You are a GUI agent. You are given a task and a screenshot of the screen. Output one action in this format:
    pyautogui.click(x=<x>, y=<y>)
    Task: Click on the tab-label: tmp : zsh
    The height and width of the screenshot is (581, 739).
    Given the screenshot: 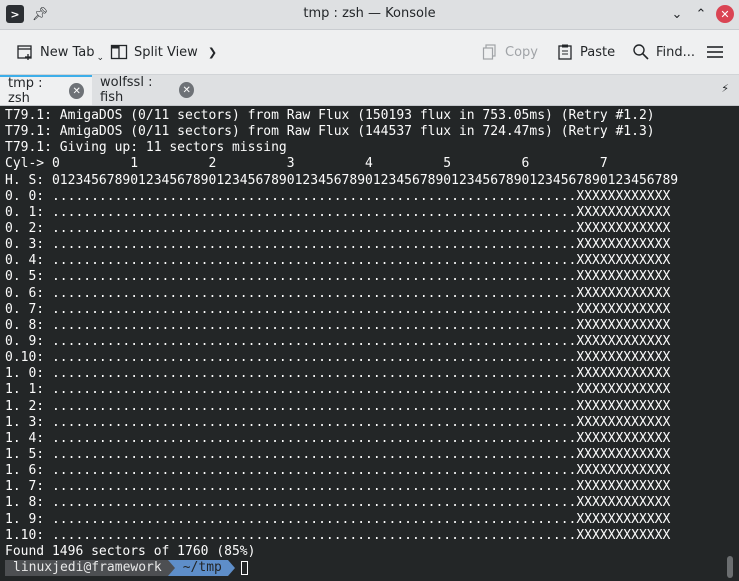 What is the action you would take?
    pyautogui.click(x=25, y=91)
    